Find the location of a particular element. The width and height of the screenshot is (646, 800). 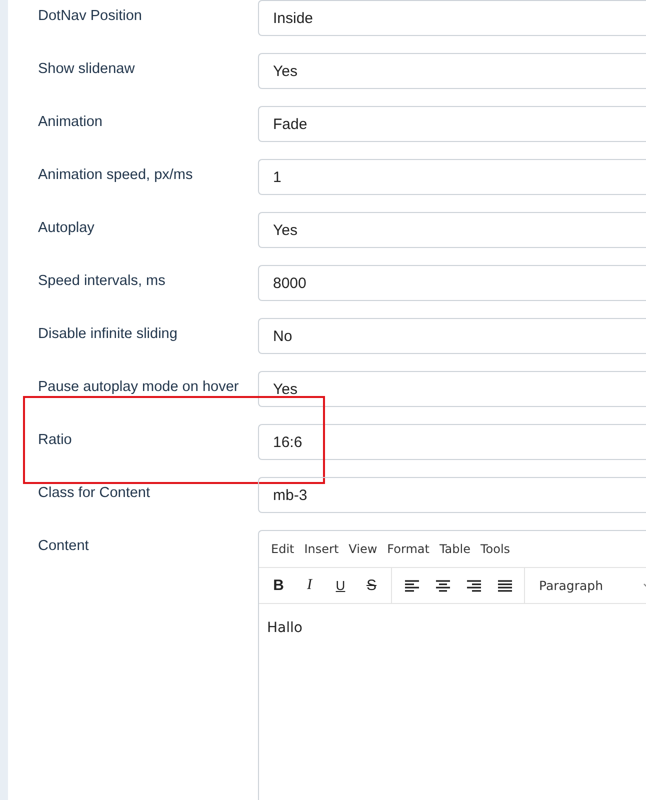

field-label: Animation is located at coordinates (71, 122).